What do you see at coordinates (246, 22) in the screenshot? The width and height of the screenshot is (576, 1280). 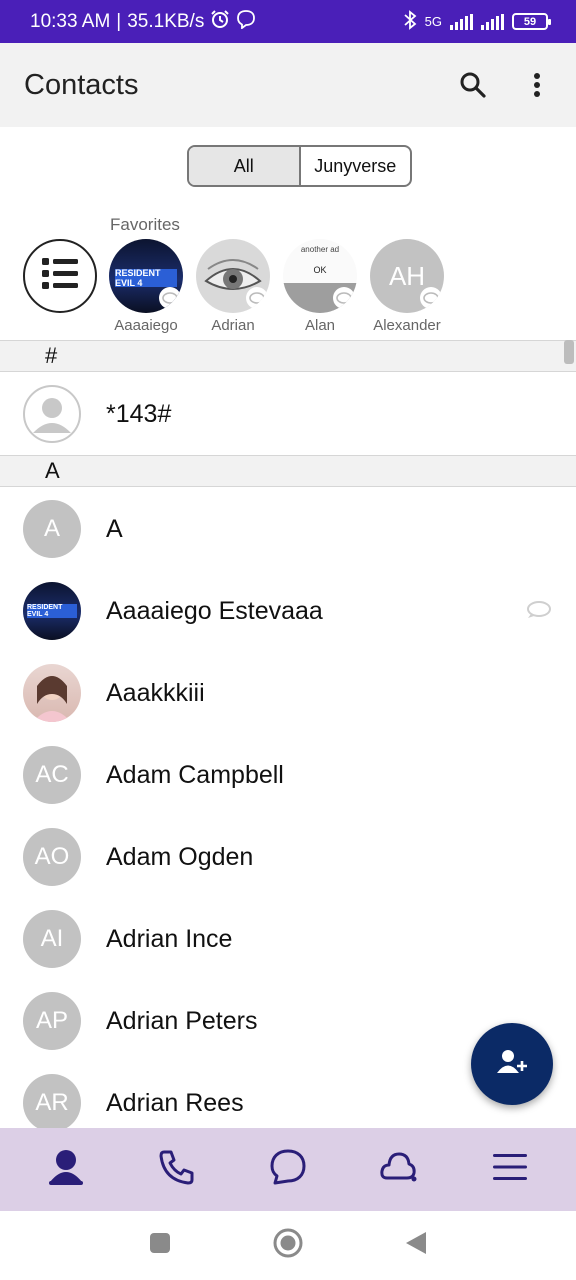 I see `viber-status-icon` at bounding box center [246, 22].